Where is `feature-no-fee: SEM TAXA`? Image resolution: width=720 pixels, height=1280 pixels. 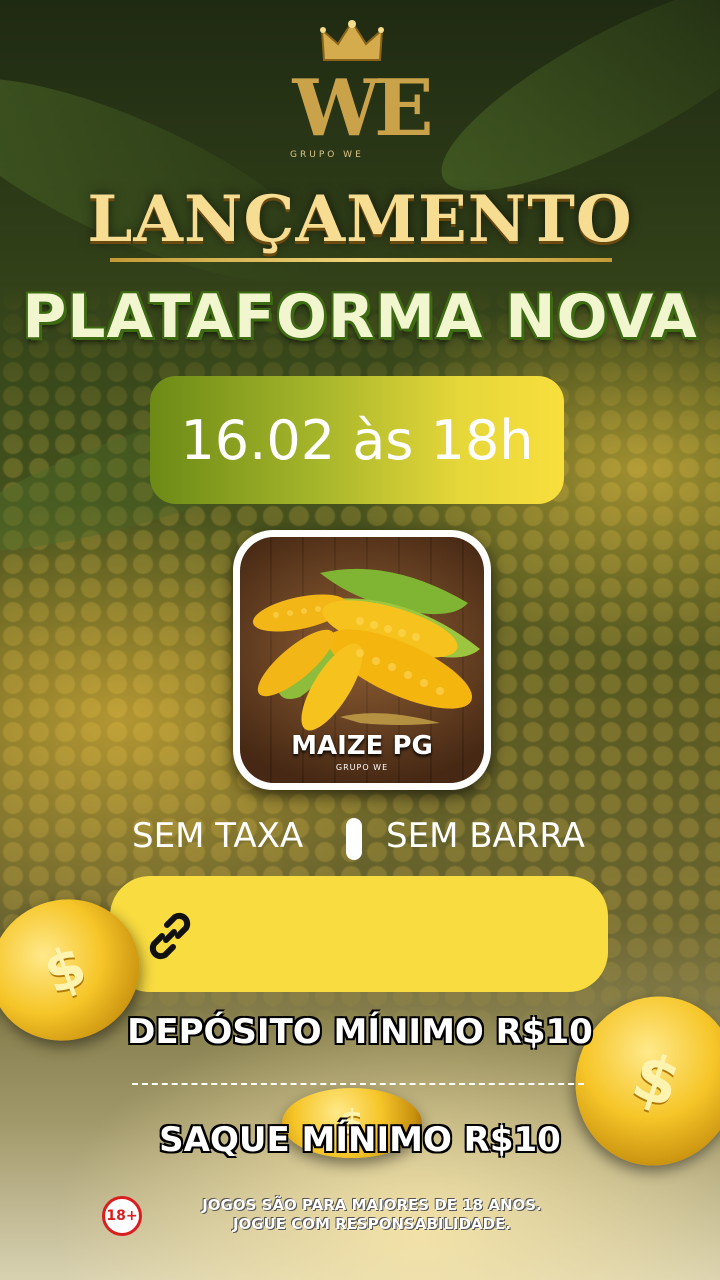
feature-no-fee: SEM TAXA is located at coordinates (218, 836).